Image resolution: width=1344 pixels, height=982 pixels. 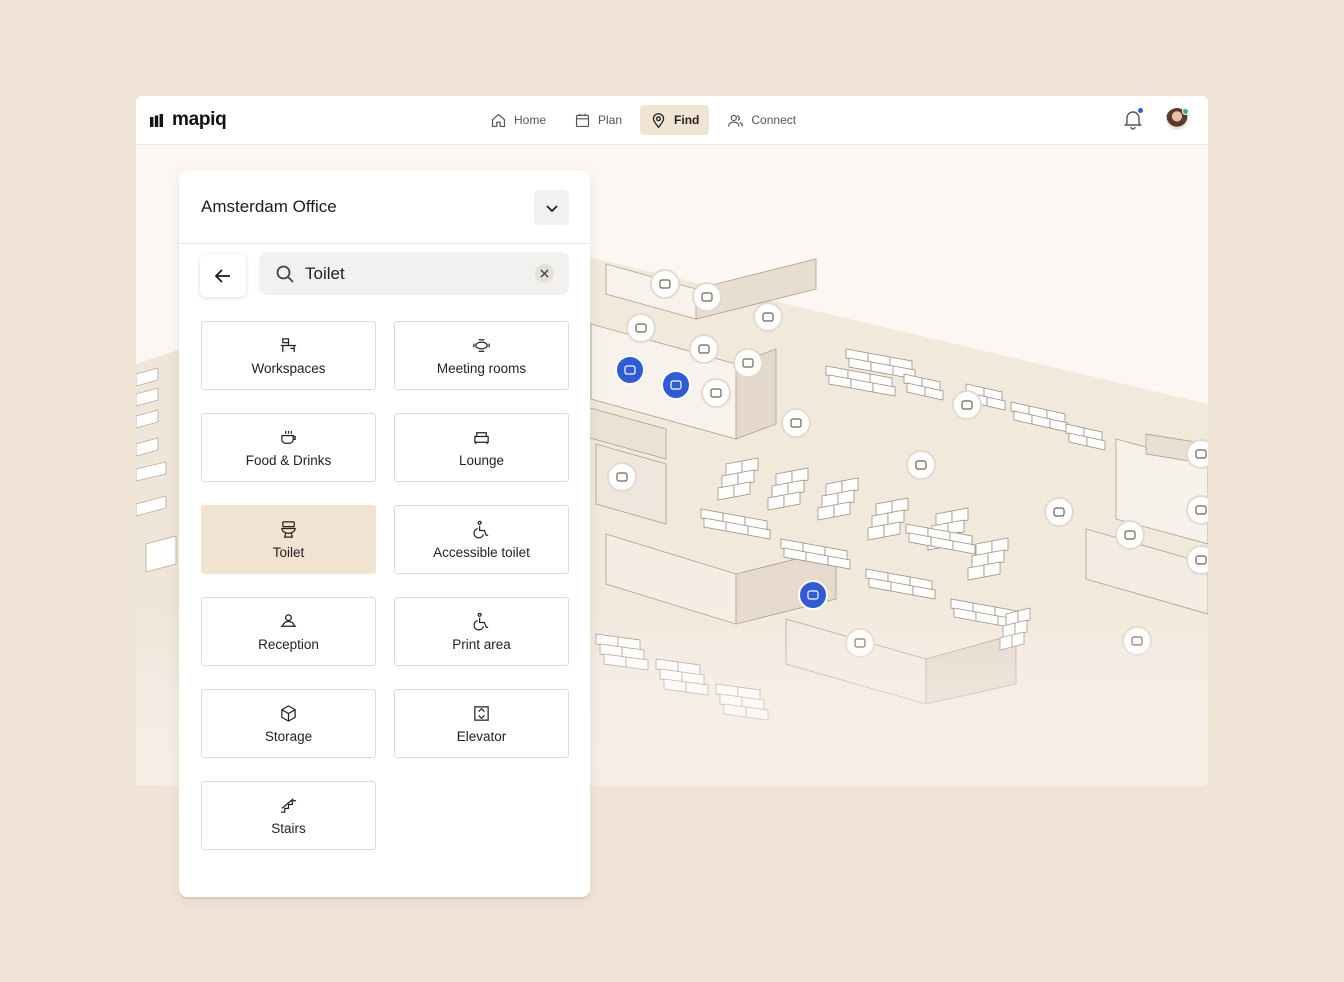 What do you see at coordinates (481, 460) in the screenshot?
I see `category-label: Lounge` at bounding box center [481, 460].